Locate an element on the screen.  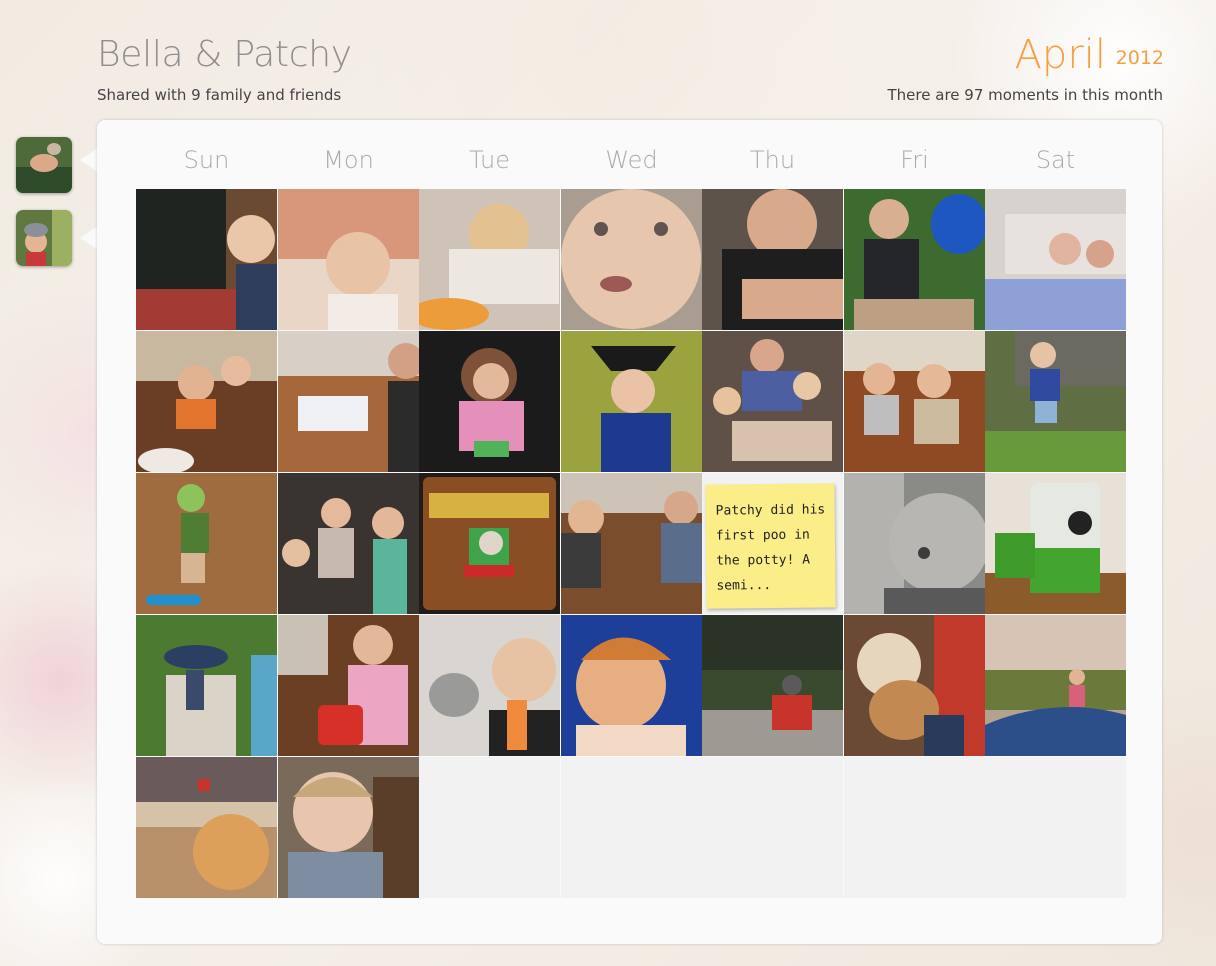
weekday-mon: Mon is located at coordinates (348, 160).